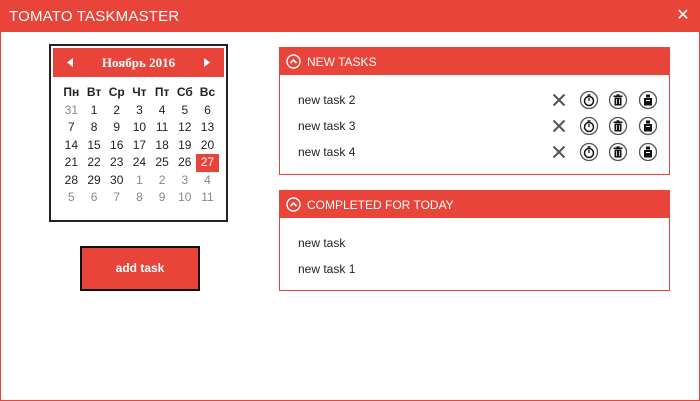 The height and width of the screenshot is (401, 700). What do you see at coordinates (71, 111) in the screenshot?
I see `calendar-day: 31` at bounding box center [71, 111].